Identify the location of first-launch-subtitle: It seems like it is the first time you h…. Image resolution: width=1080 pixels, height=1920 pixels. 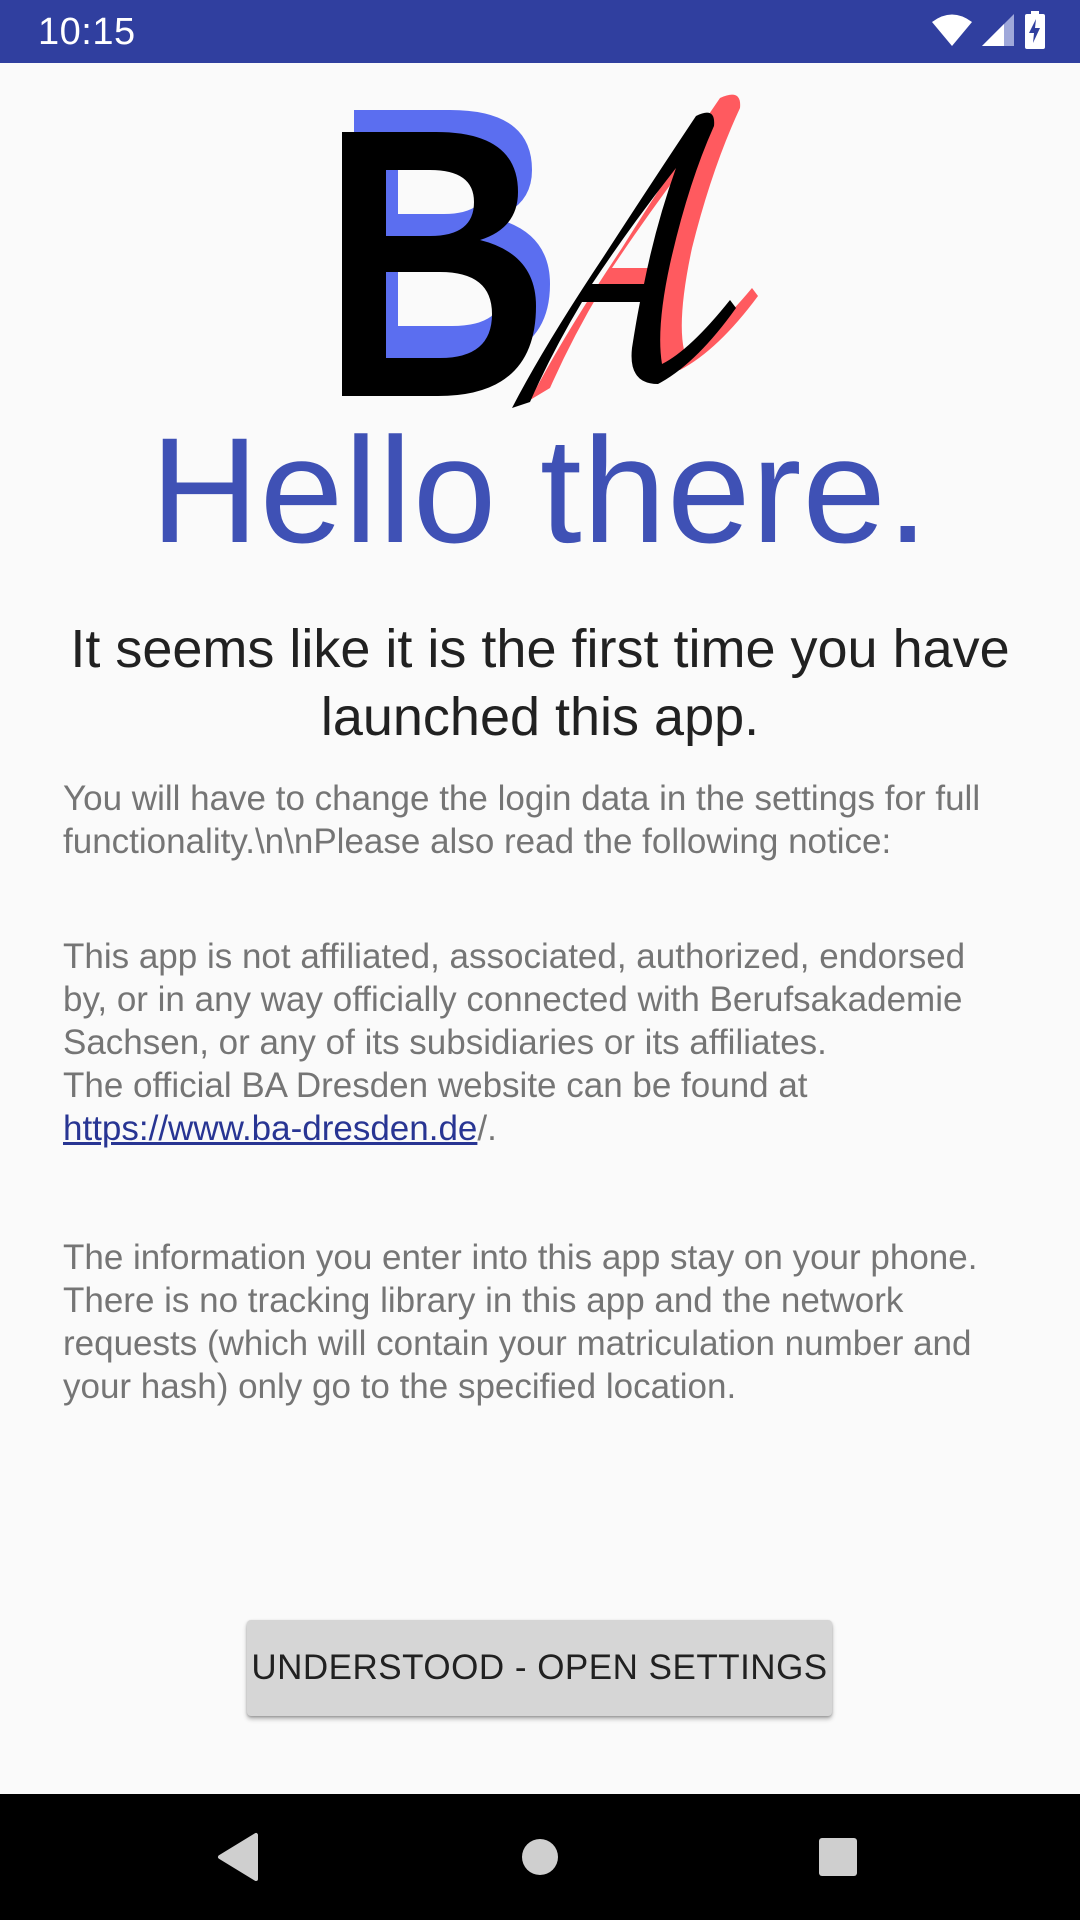
(540, 683).